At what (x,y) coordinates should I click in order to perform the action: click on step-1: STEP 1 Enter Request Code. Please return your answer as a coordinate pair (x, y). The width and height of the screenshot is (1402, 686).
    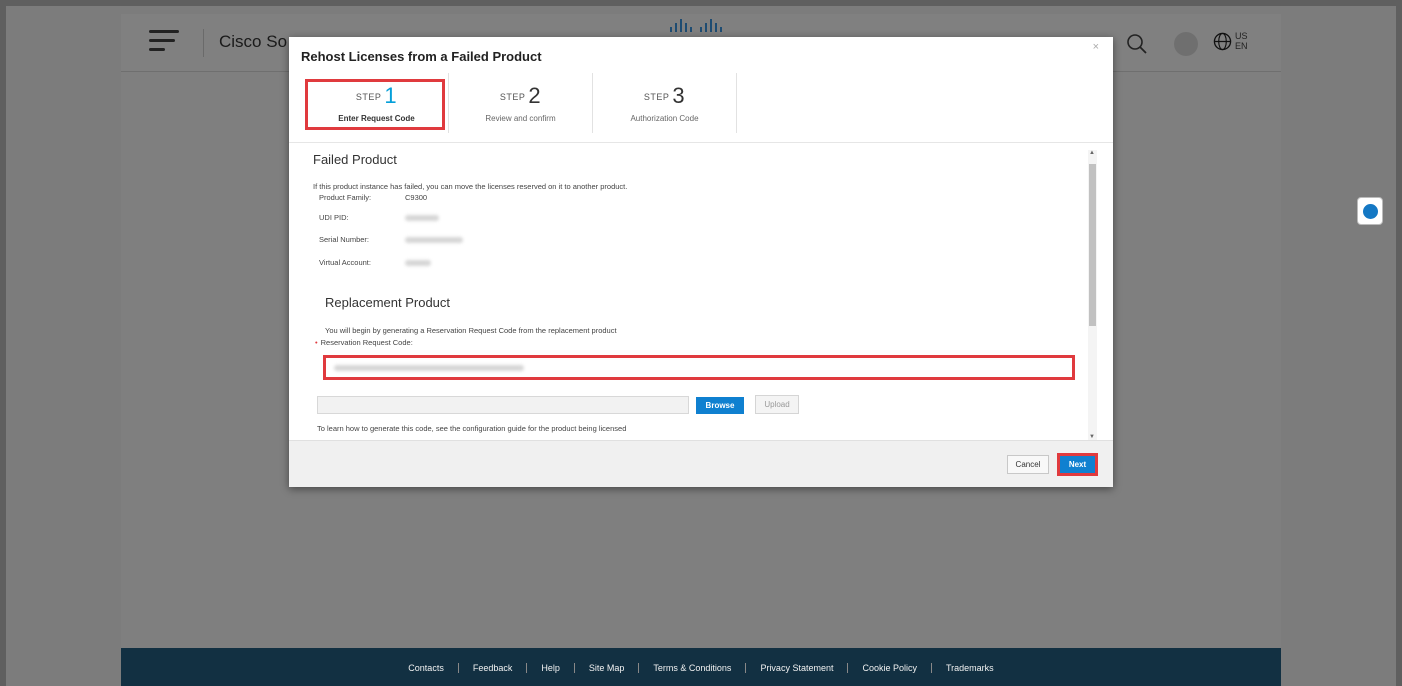
    Looking at the image, I should click on (377, 103).